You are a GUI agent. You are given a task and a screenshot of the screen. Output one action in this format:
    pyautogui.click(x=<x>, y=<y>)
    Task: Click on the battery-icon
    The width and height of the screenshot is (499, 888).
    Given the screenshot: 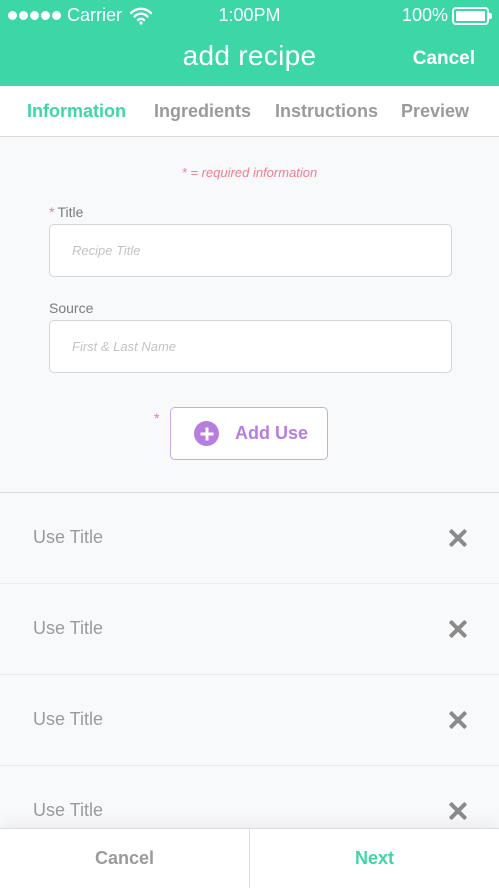 What is the action you would take?
    pyautogui.click(x=472, y=15)
    